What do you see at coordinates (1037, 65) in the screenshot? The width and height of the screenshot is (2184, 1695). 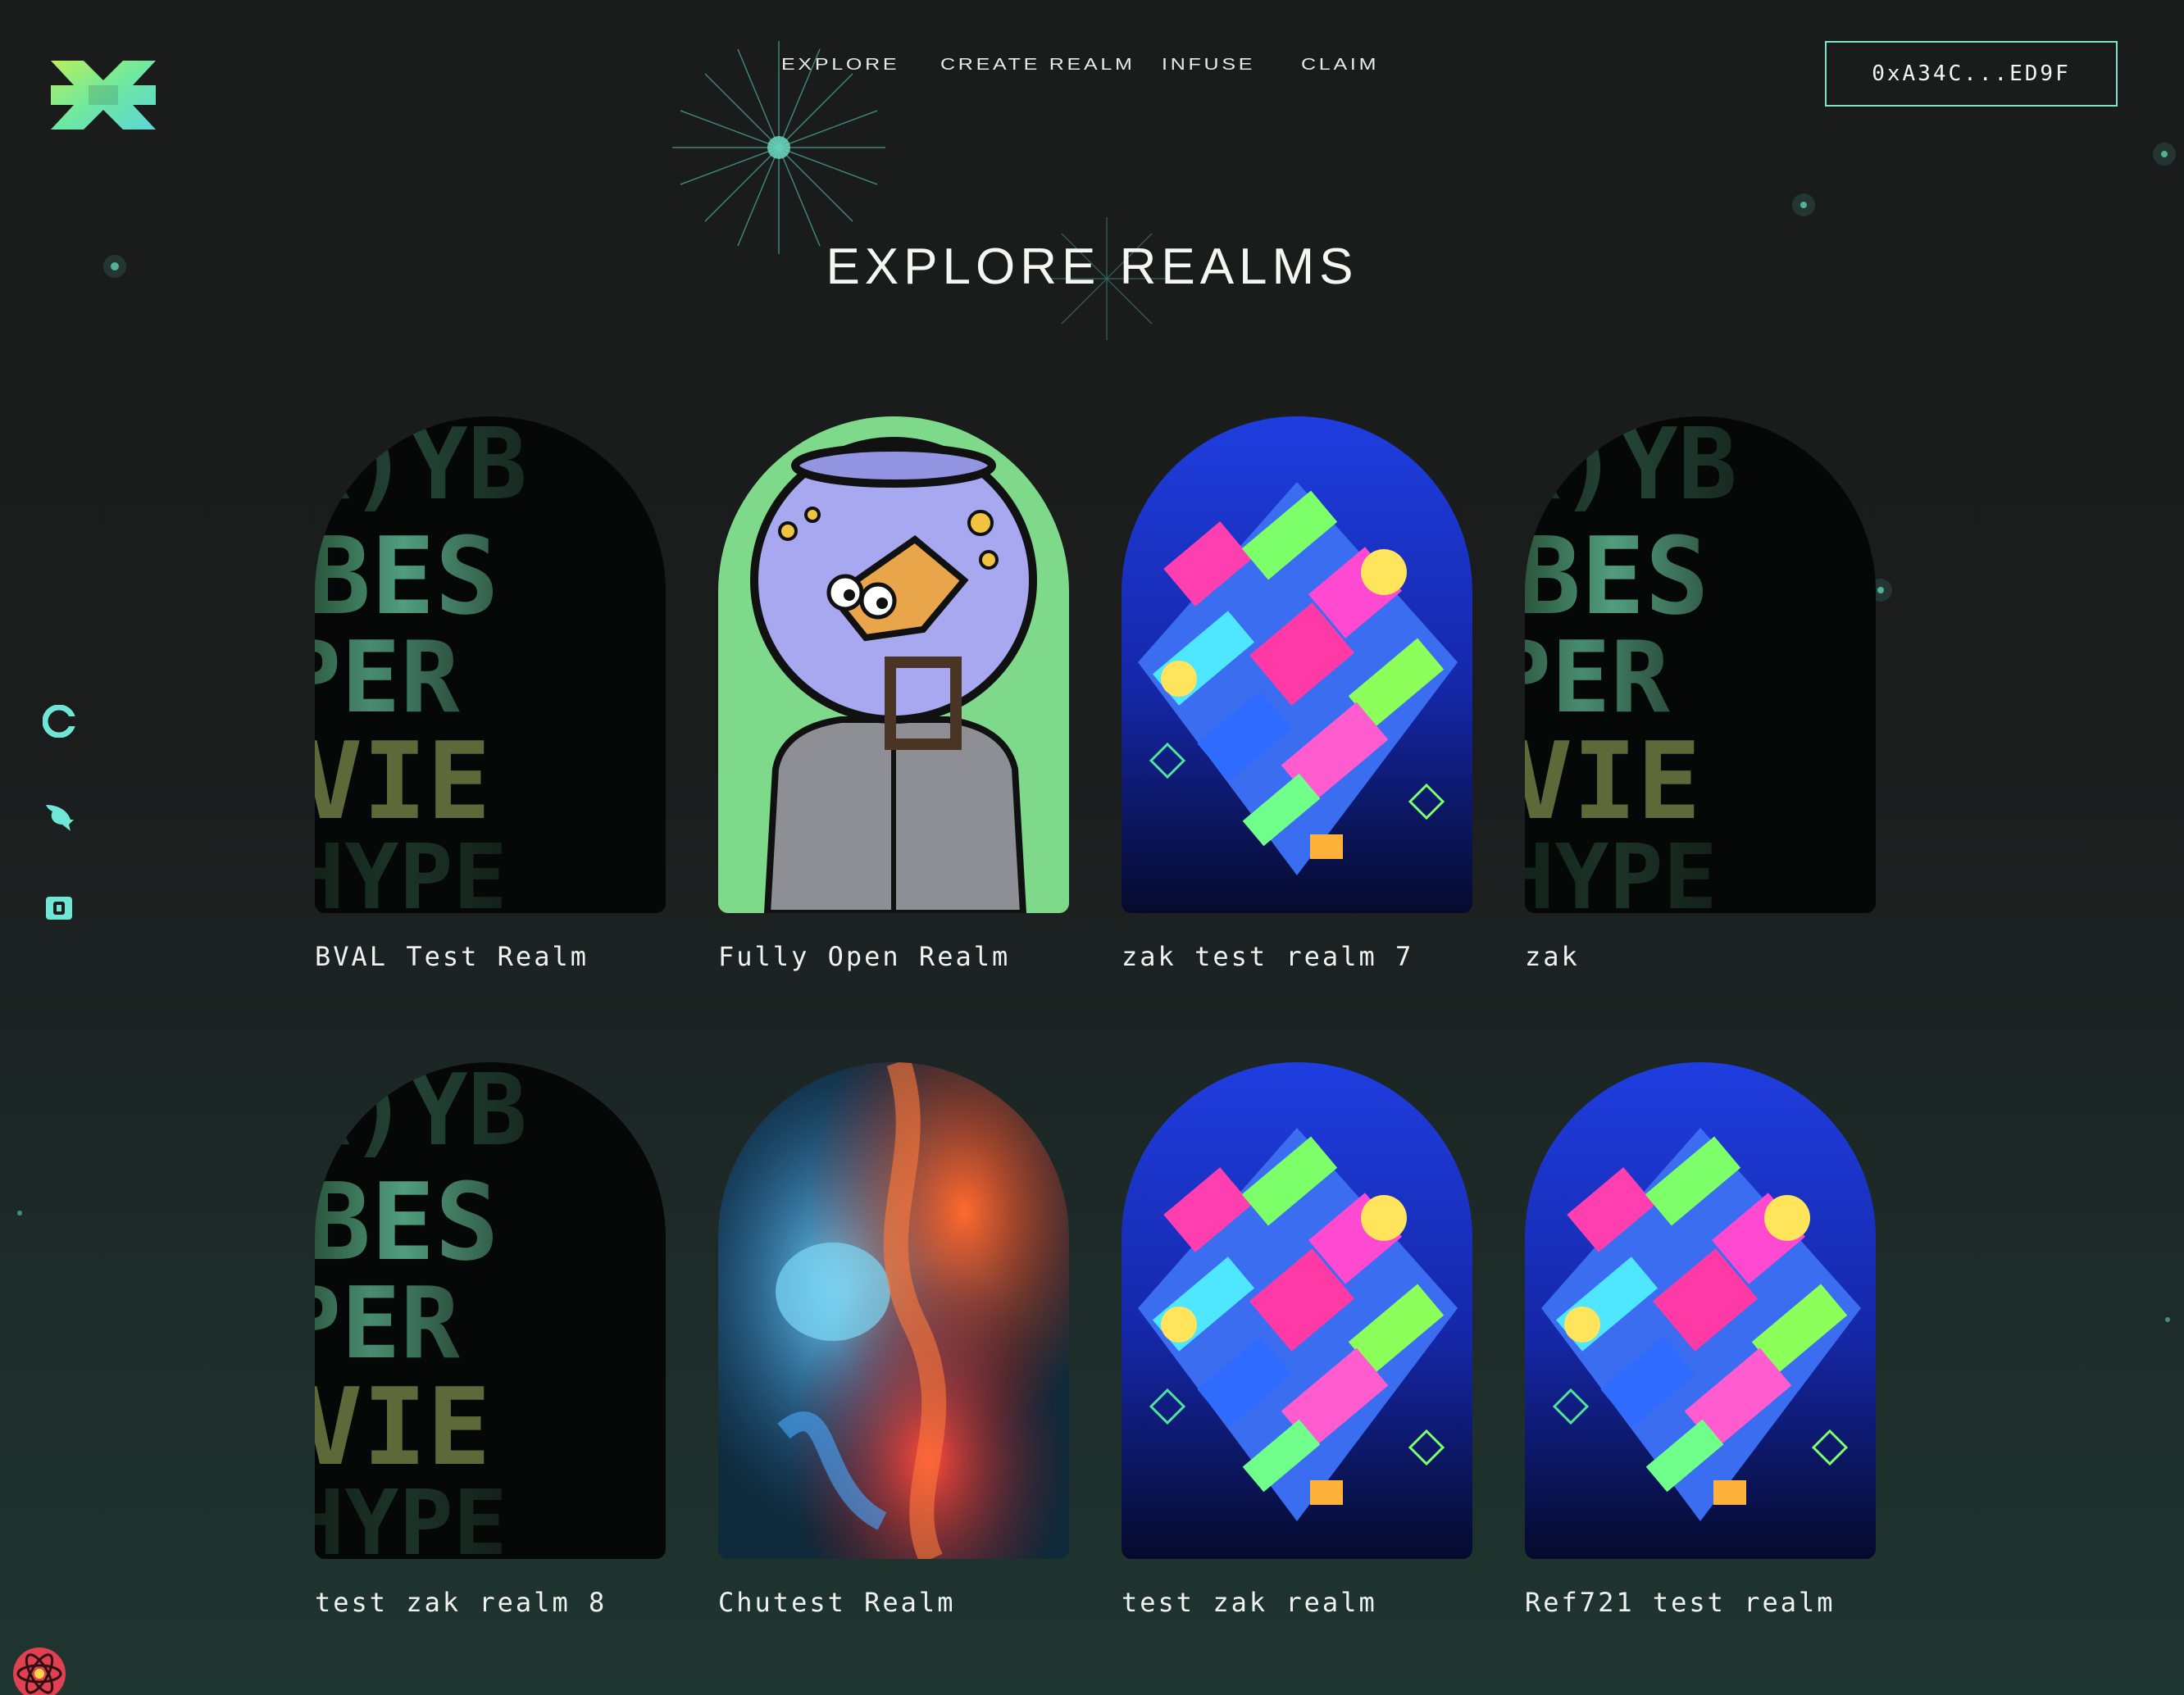 I see `nav-create-realm: CREATE REALM` at bounding box center [1037, 65].